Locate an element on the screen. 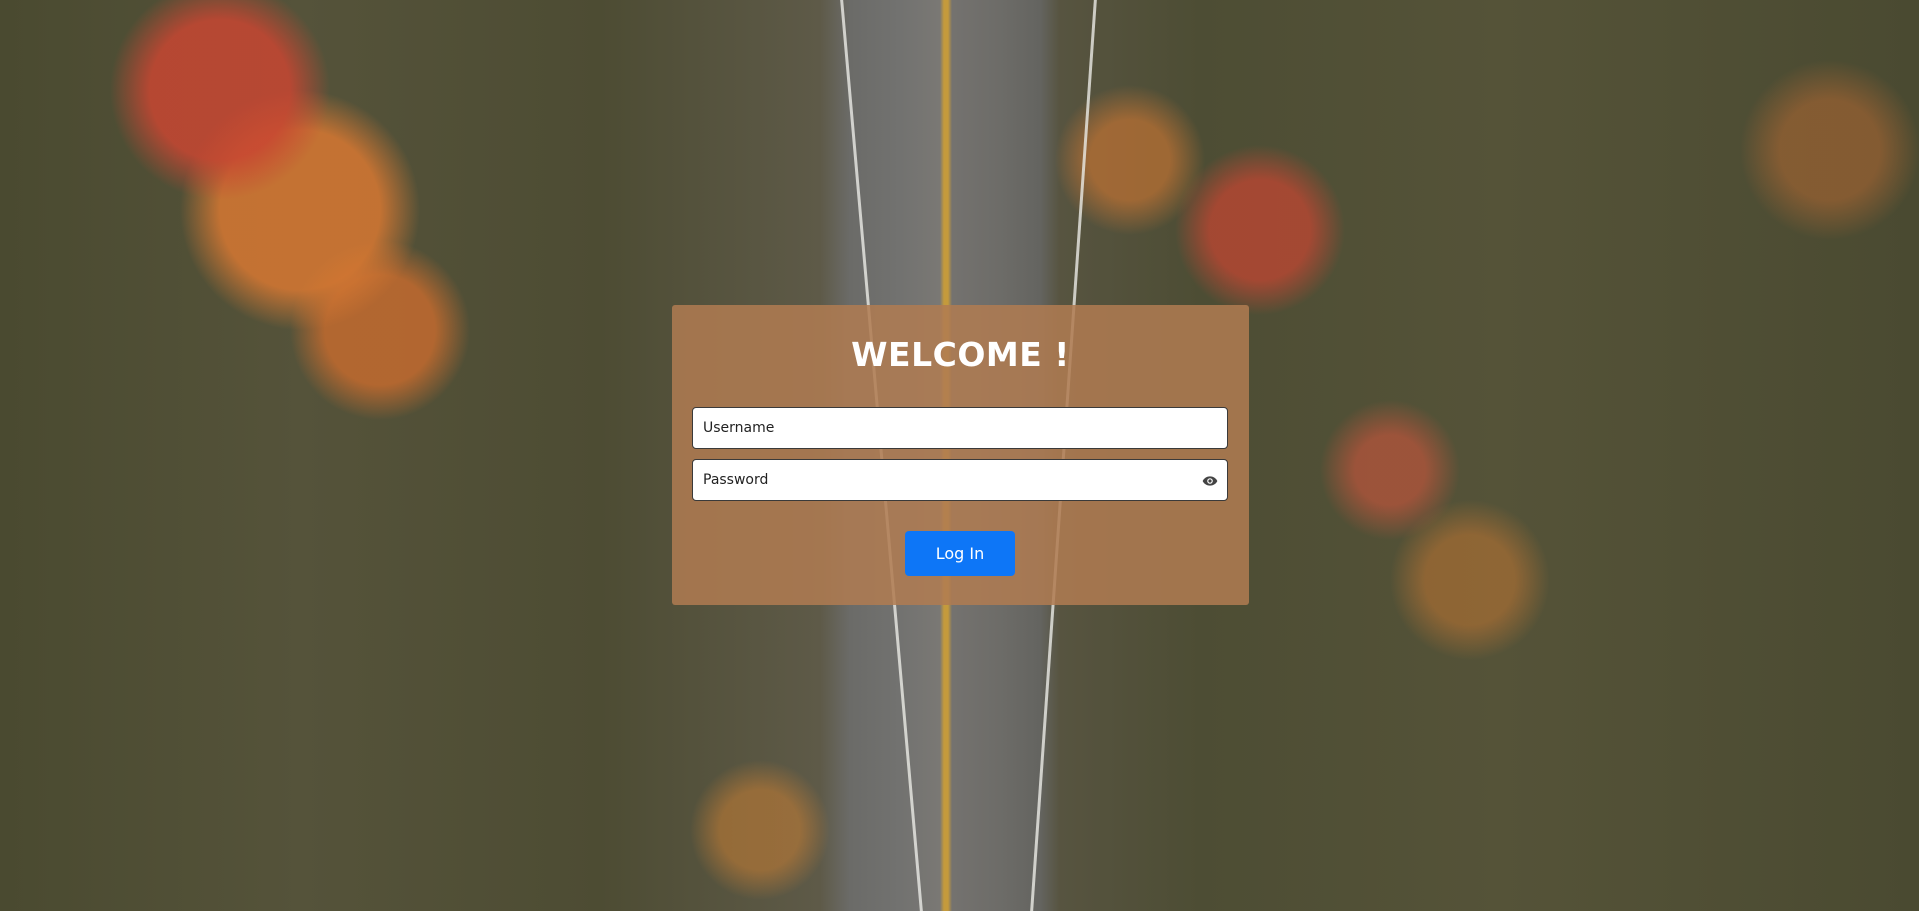  password-input is located at coordinates (960, 480).